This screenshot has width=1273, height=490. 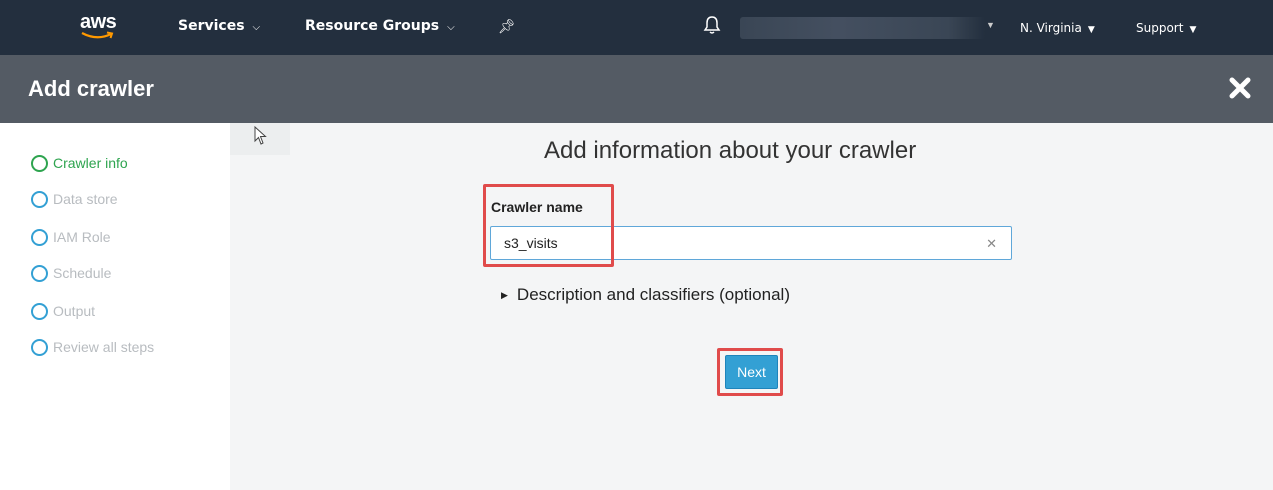 I want to click on region-menu: N. Virginia ▼, so click(x=1057, y=28).